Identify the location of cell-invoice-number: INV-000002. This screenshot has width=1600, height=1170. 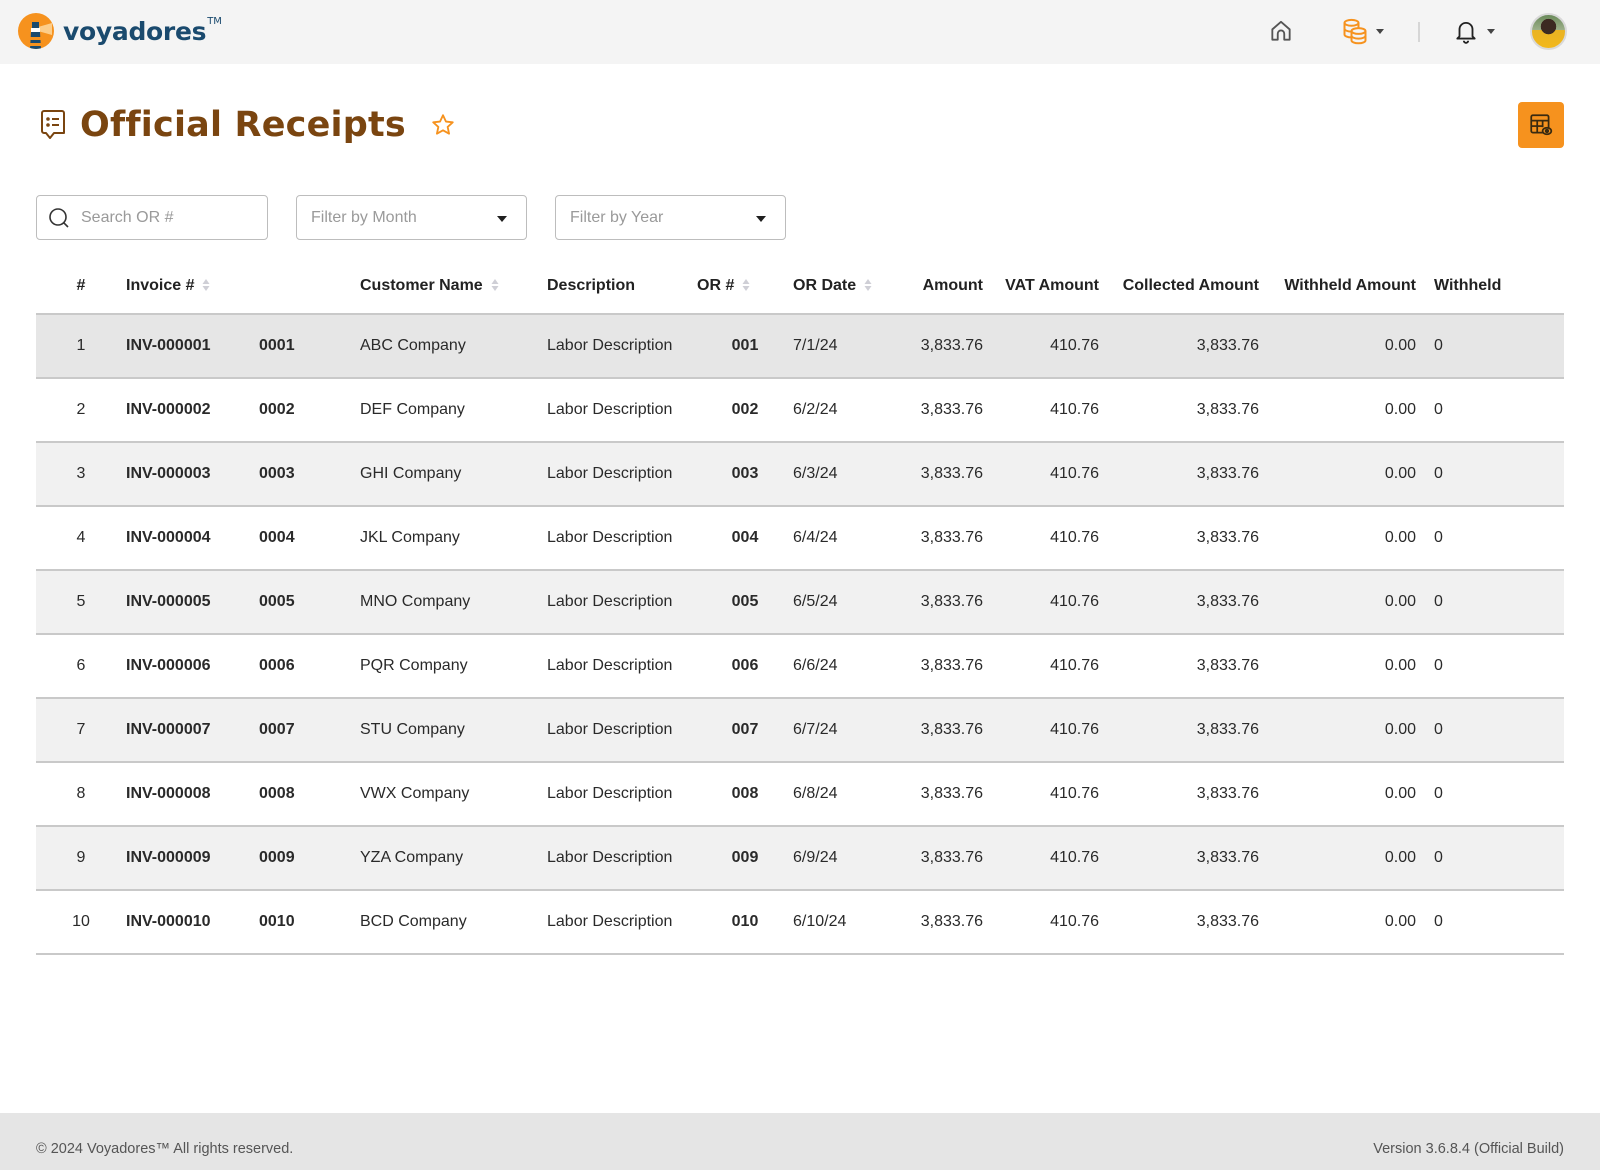
(192, 409).